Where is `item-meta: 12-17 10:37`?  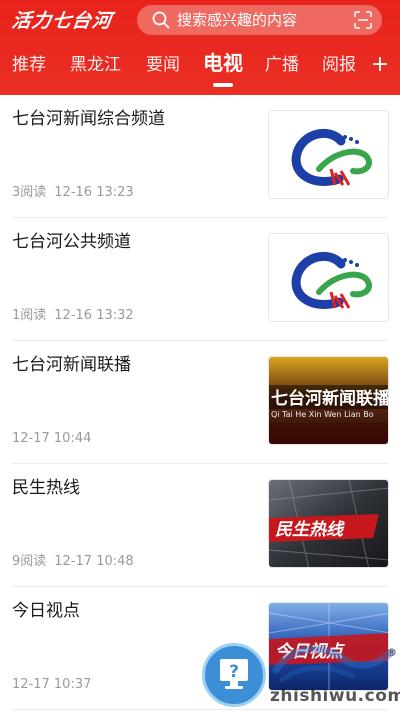 item-meta: 12-17 10:37 is located at coordinates (51, 685).